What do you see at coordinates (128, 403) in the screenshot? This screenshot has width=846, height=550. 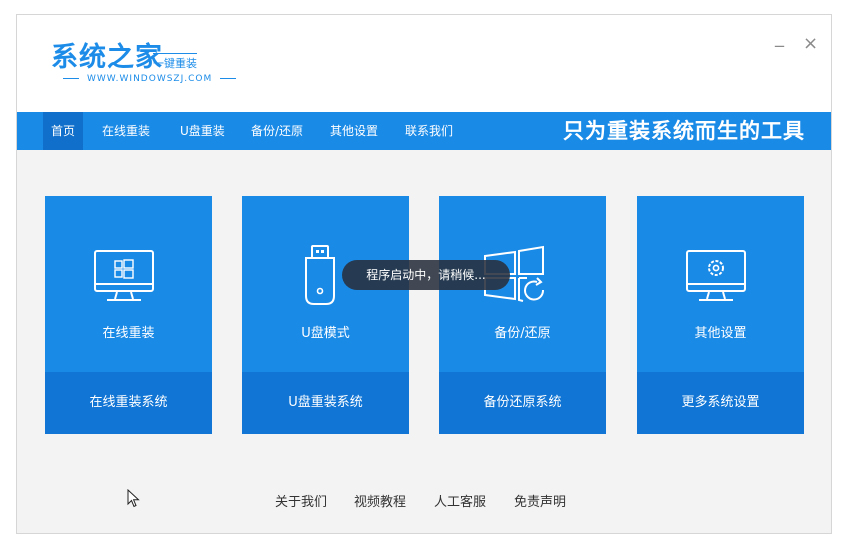 I see `card-footer-button: 在线重装系统` at bounding box center [128, 403].